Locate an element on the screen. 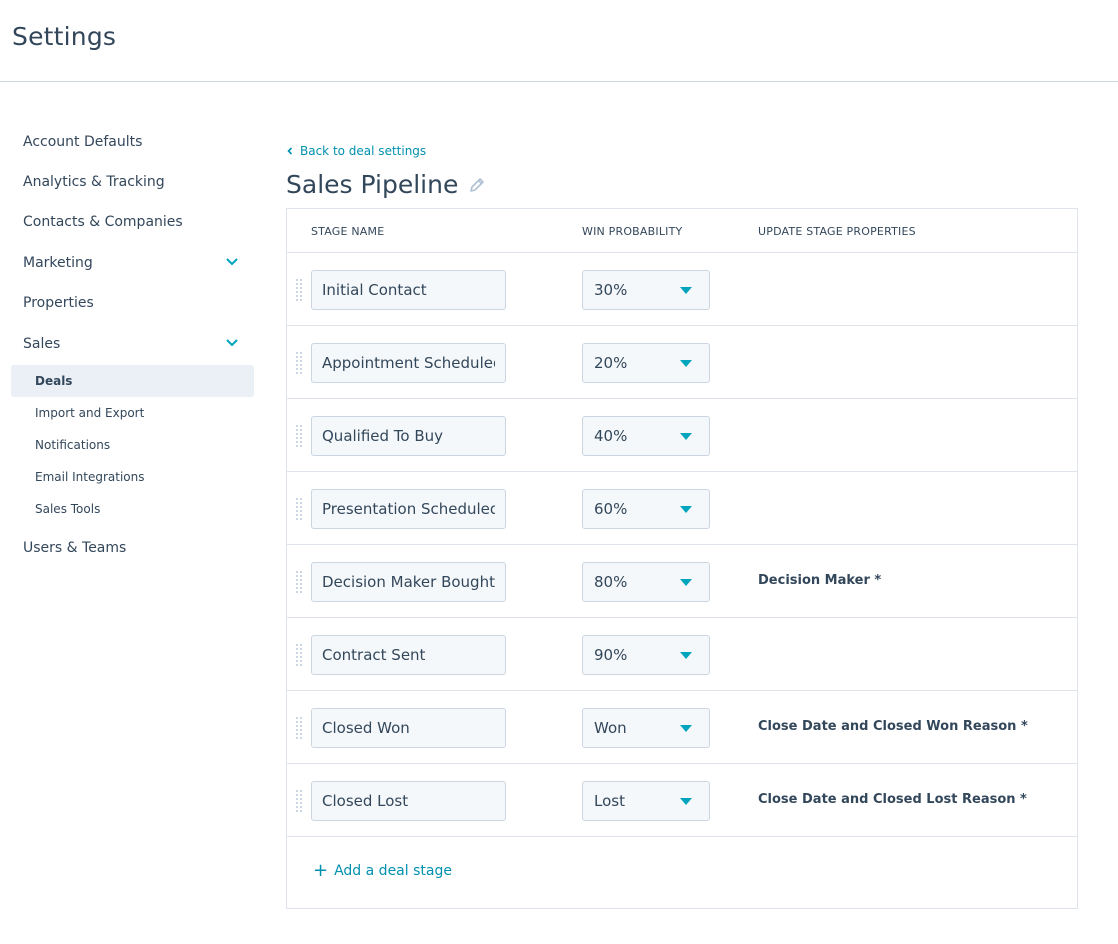 This screenshot has width=1118, height=944. sidebar-item-properties: Properties is located at coordinates (139, 303).